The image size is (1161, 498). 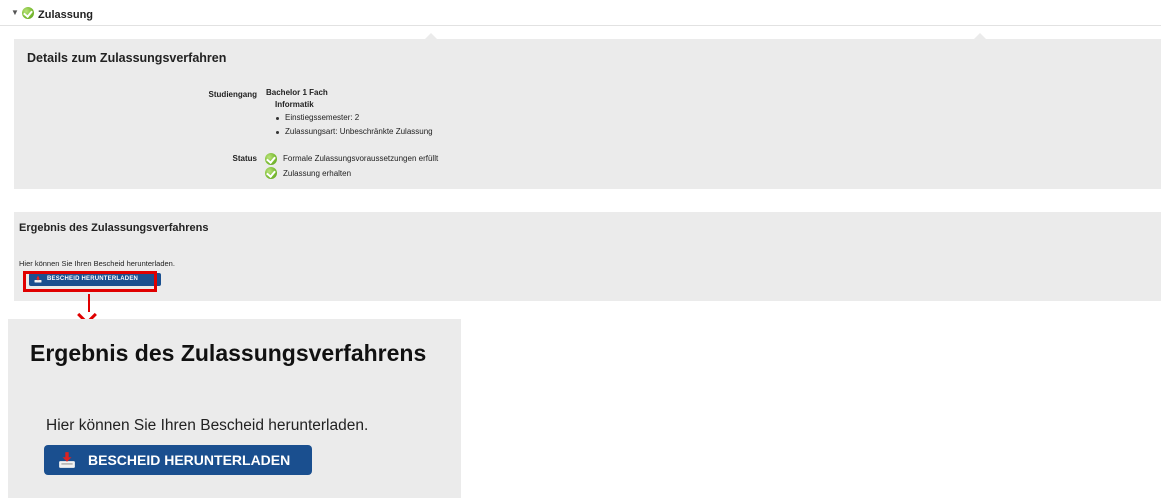 I want to click on studiengang-label: Studiengang, so click(x=232, y=94).